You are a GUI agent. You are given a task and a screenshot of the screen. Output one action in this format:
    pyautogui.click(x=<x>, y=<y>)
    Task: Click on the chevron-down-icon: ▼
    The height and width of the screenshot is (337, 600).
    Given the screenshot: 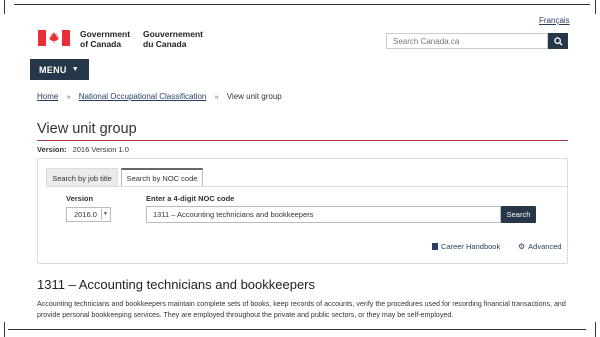 What is the action you would take?
    pyautogui.click(x=75, y=69)
    